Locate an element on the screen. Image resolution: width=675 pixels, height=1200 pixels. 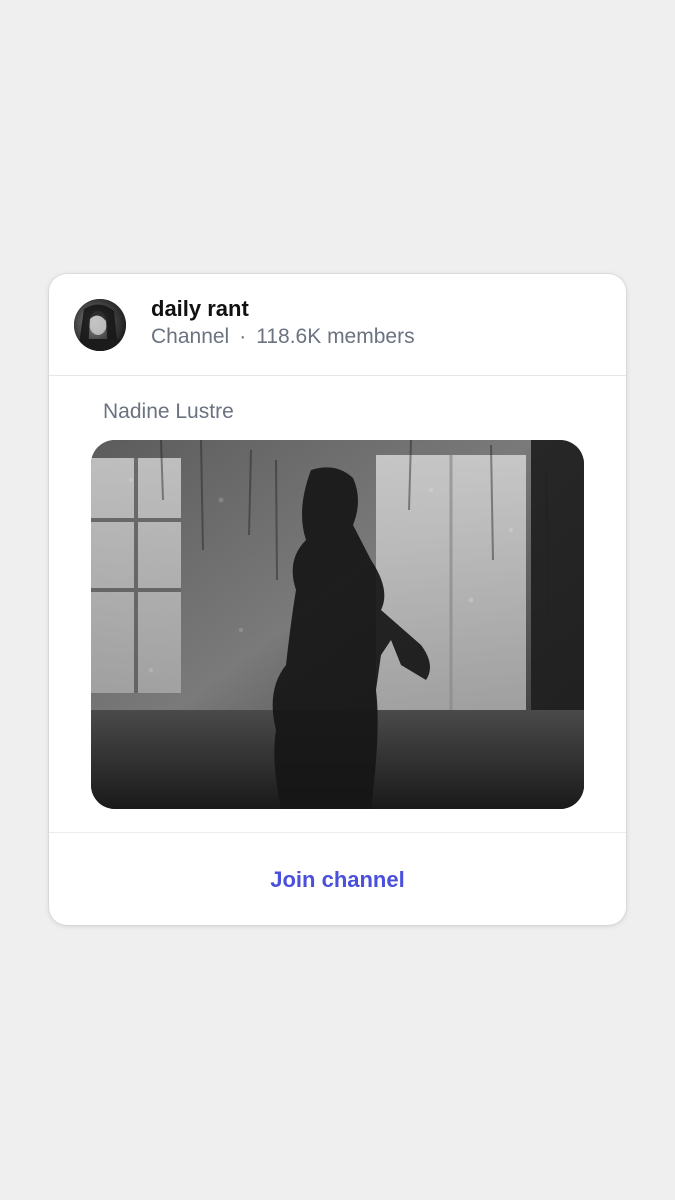
channel-avatar is located at coordinates (100, 325).